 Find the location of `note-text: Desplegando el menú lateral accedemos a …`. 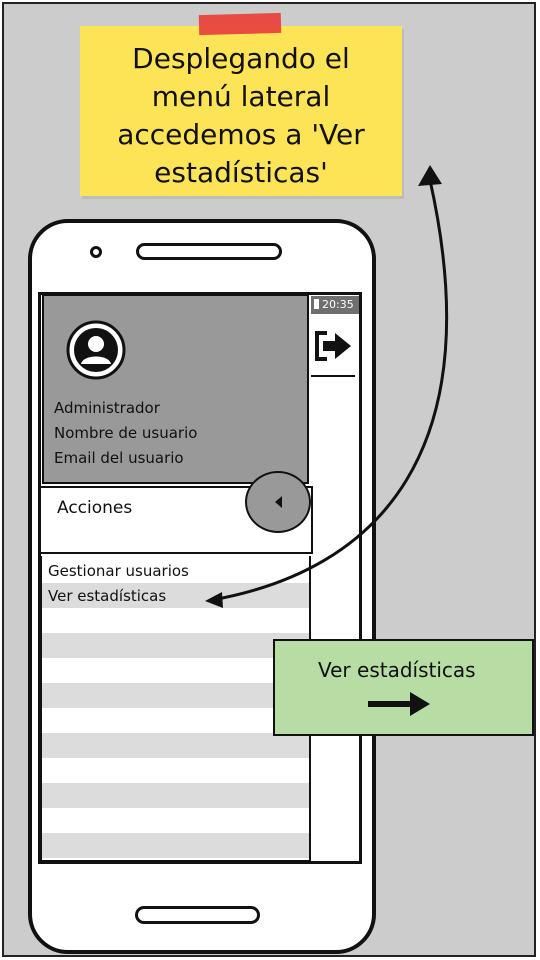

note-text: Desplegando el menú lateral accedemos a … is located at coordinates (241, 115).